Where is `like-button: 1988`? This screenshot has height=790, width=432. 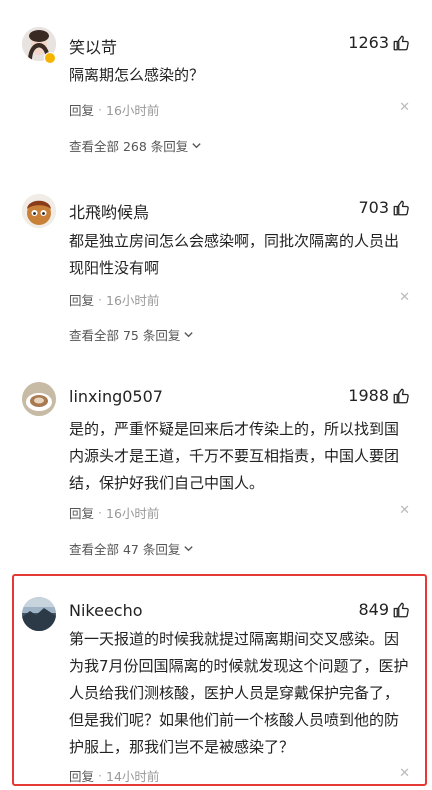
like-button: 1988 is located at coordinates (379, 395).